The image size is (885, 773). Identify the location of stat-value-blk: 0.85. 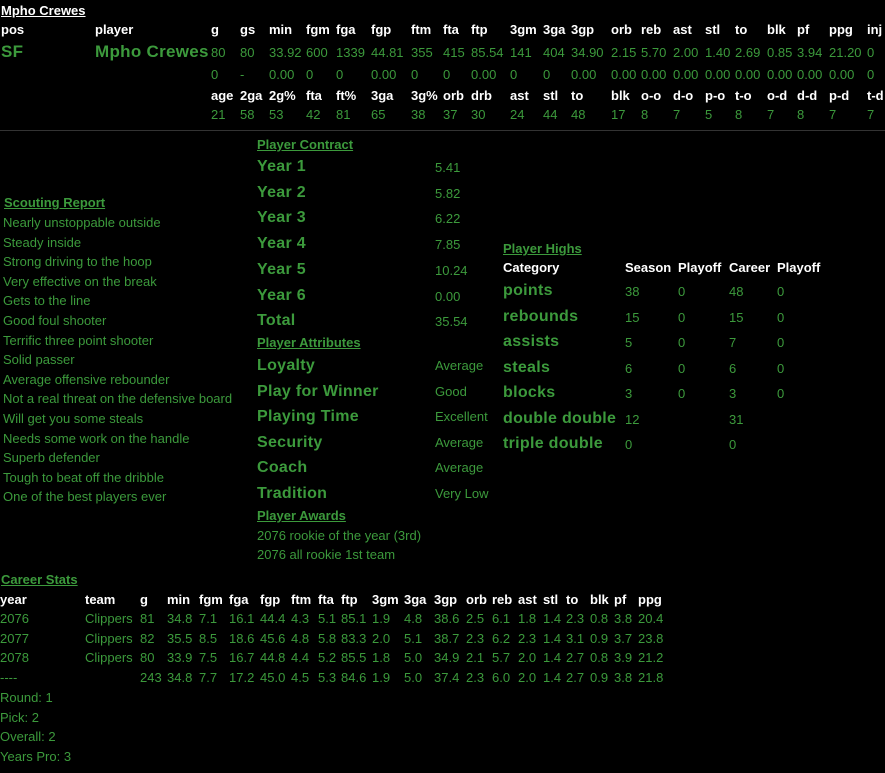
(780, 52).